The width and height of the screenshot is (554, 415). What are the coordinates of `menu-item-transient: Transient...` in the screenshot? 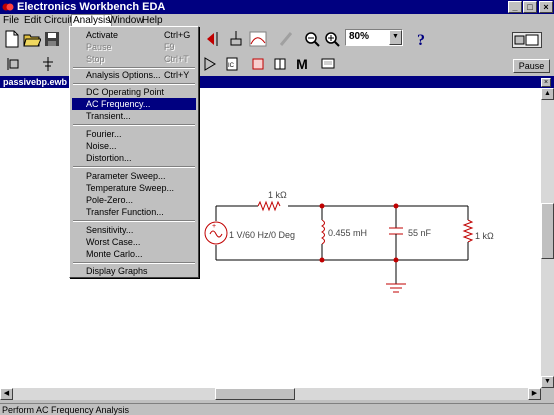 It's located at (134, 116).